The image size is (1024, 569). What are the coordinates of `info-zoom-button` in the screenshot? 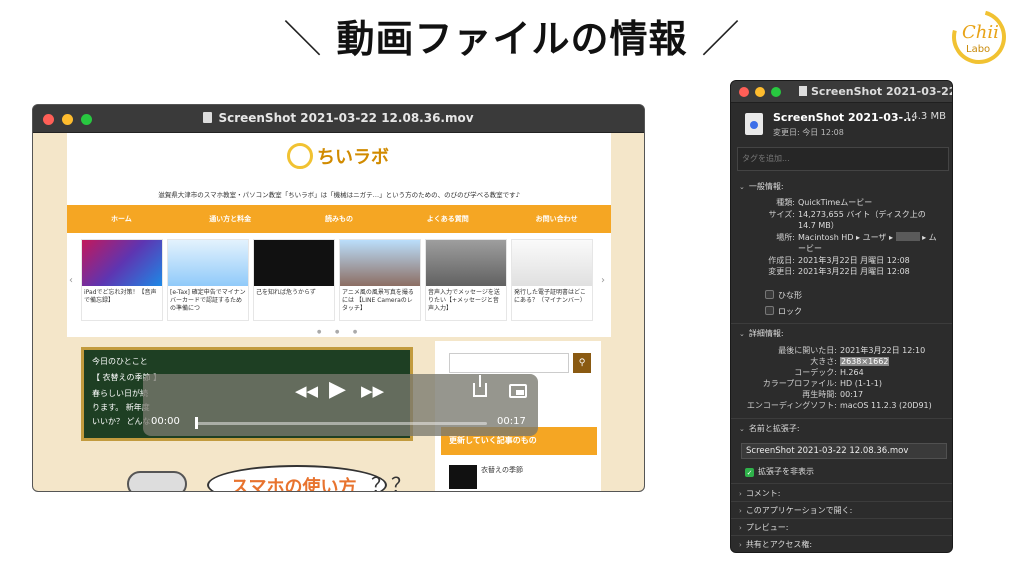 It's located at (776, 92).